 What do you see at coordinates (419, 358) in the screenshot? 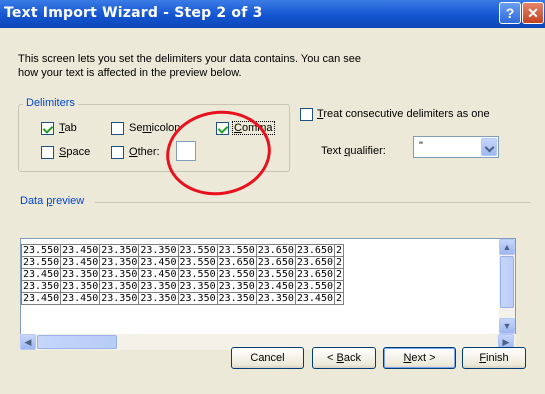
I see `next-button: Next >` at bounding box center [419, 358].